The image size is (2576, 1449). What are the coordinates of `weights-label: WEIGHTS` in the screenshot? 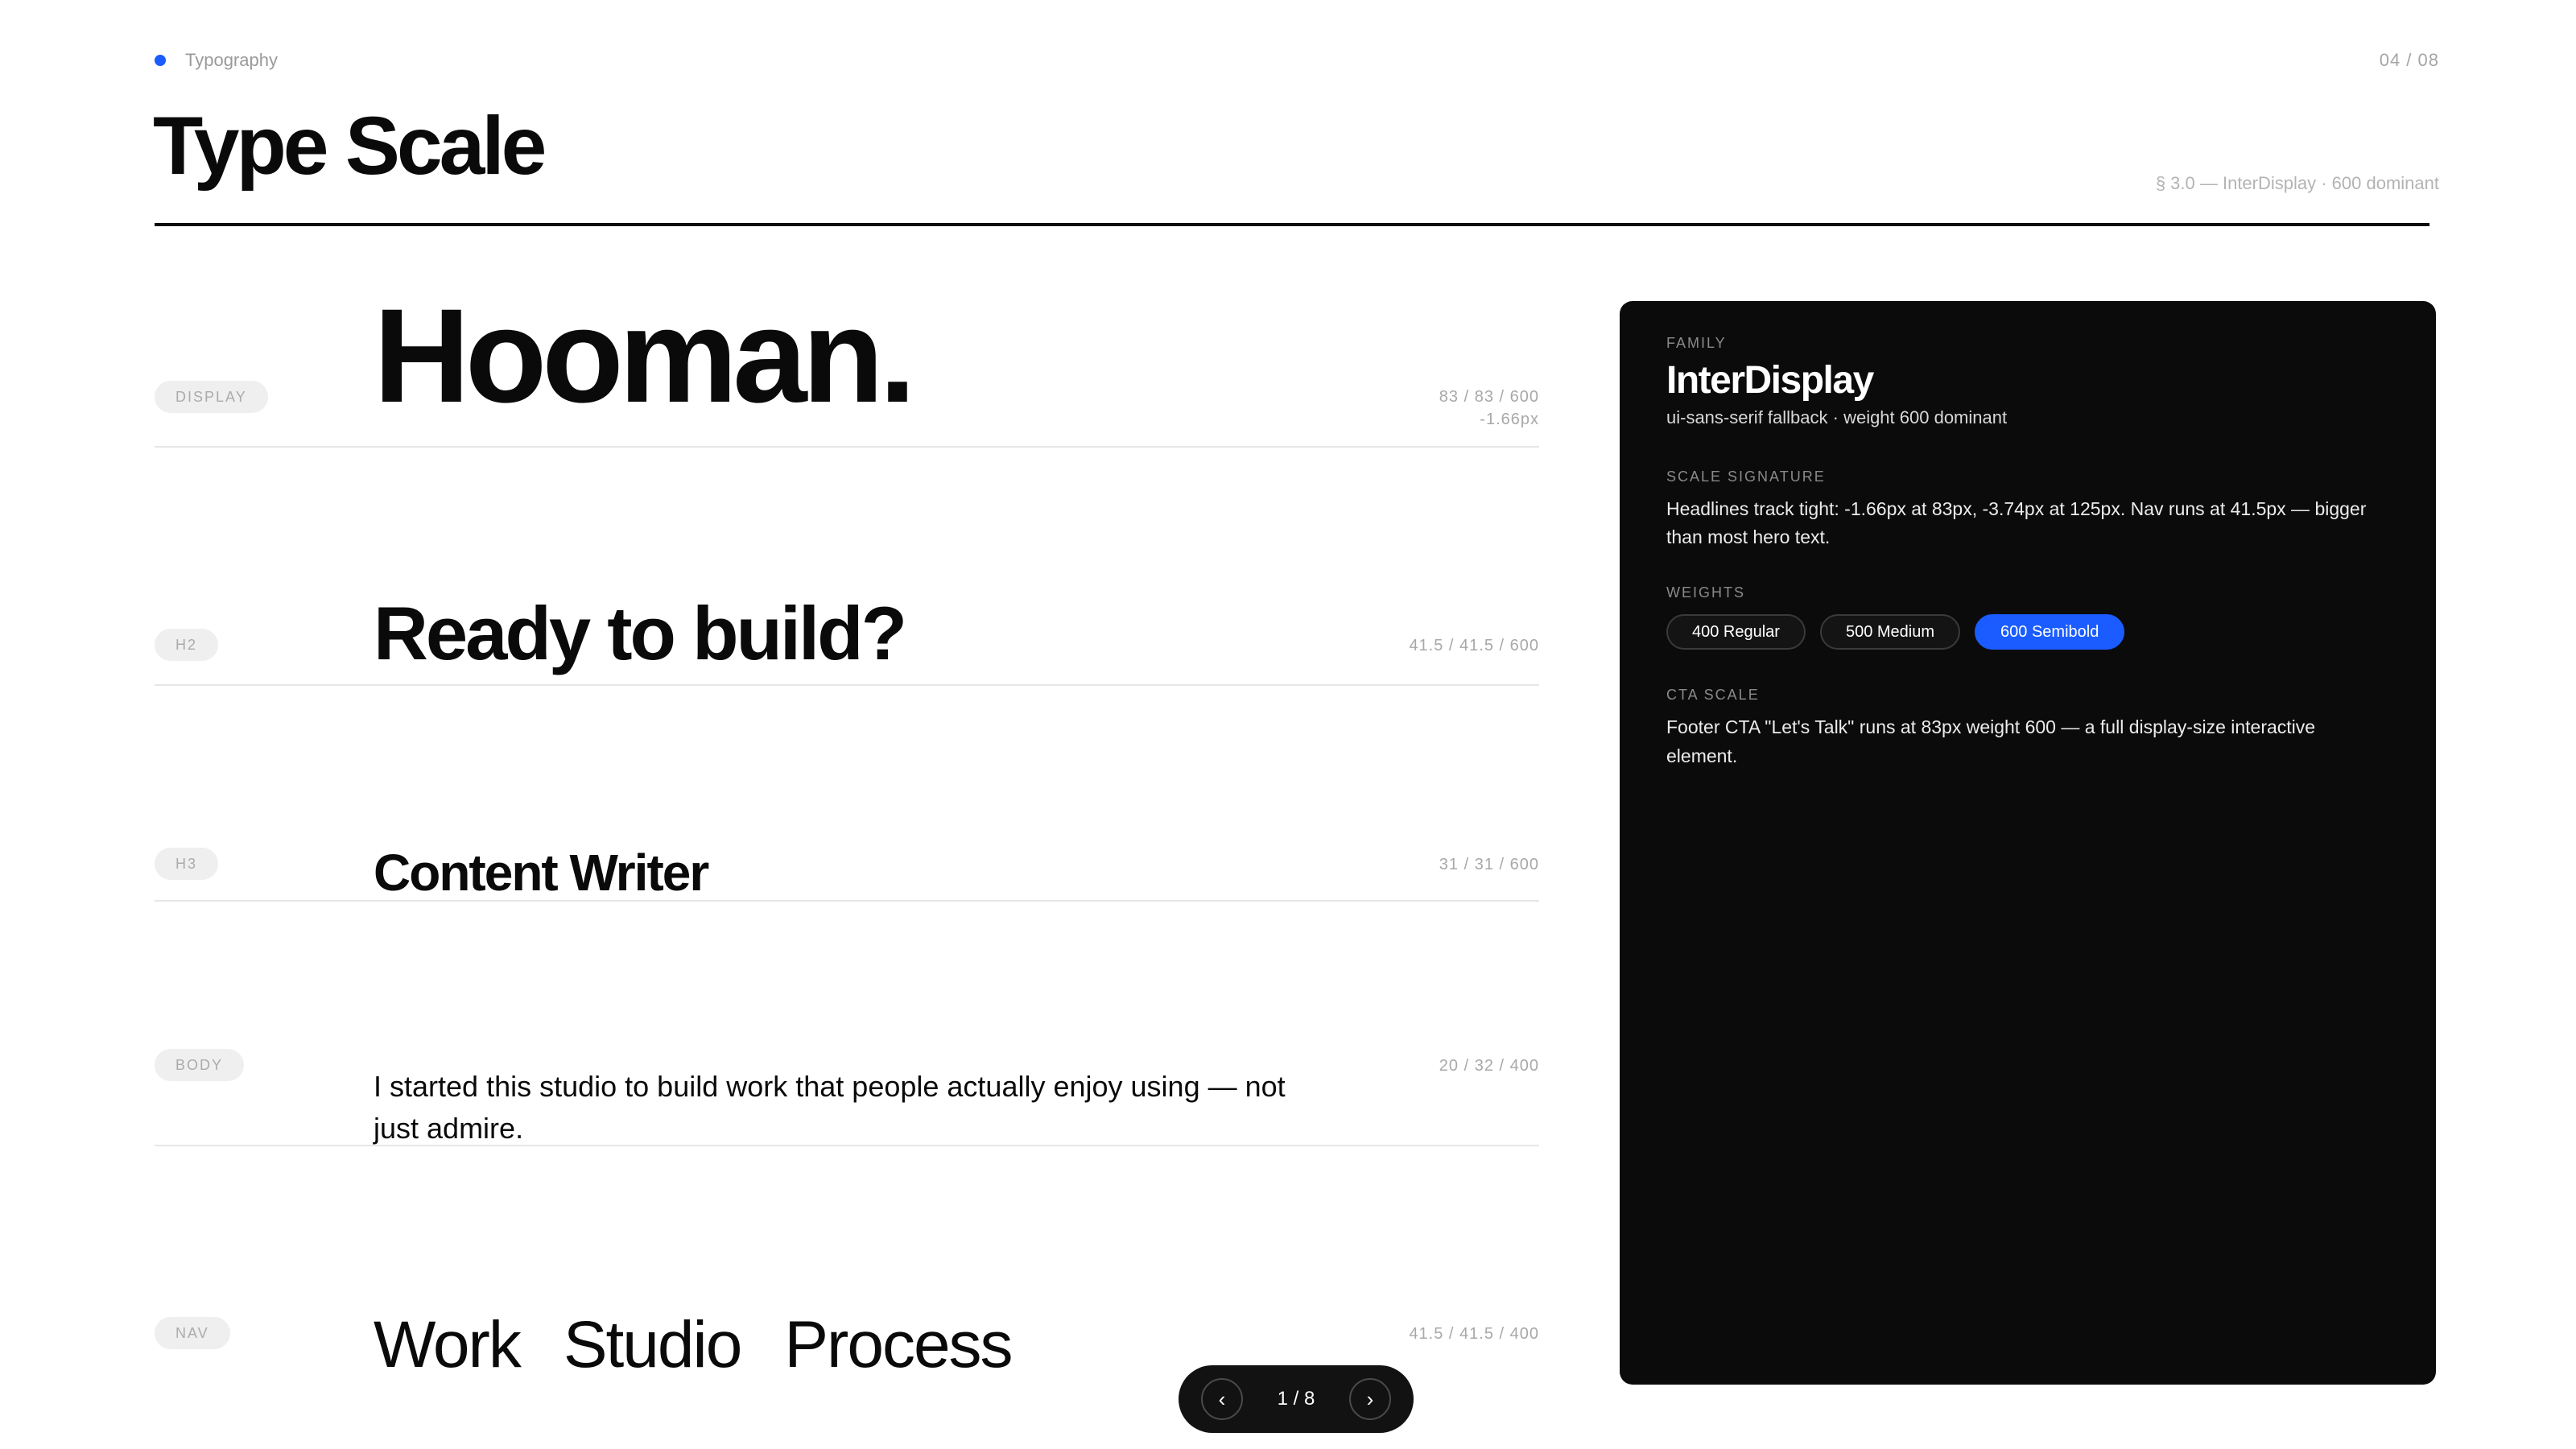 It's located at (1705, 592).